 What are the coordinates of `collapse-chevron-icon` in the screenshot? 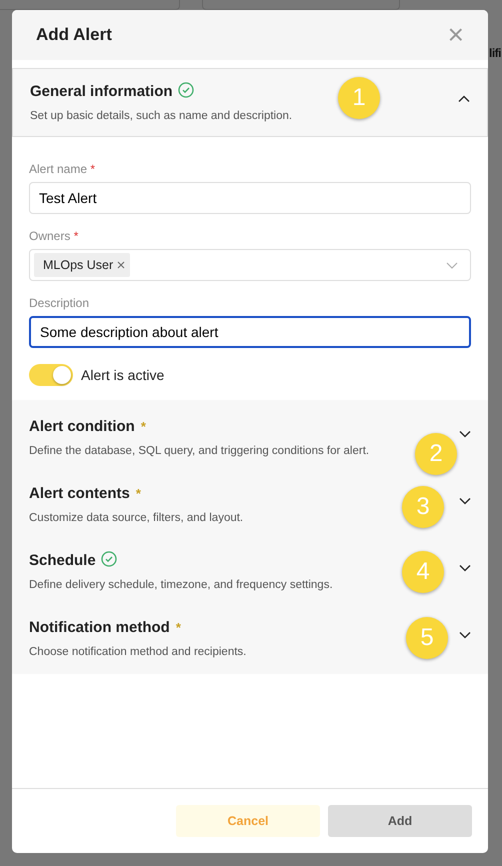 It's located at (464, 99).